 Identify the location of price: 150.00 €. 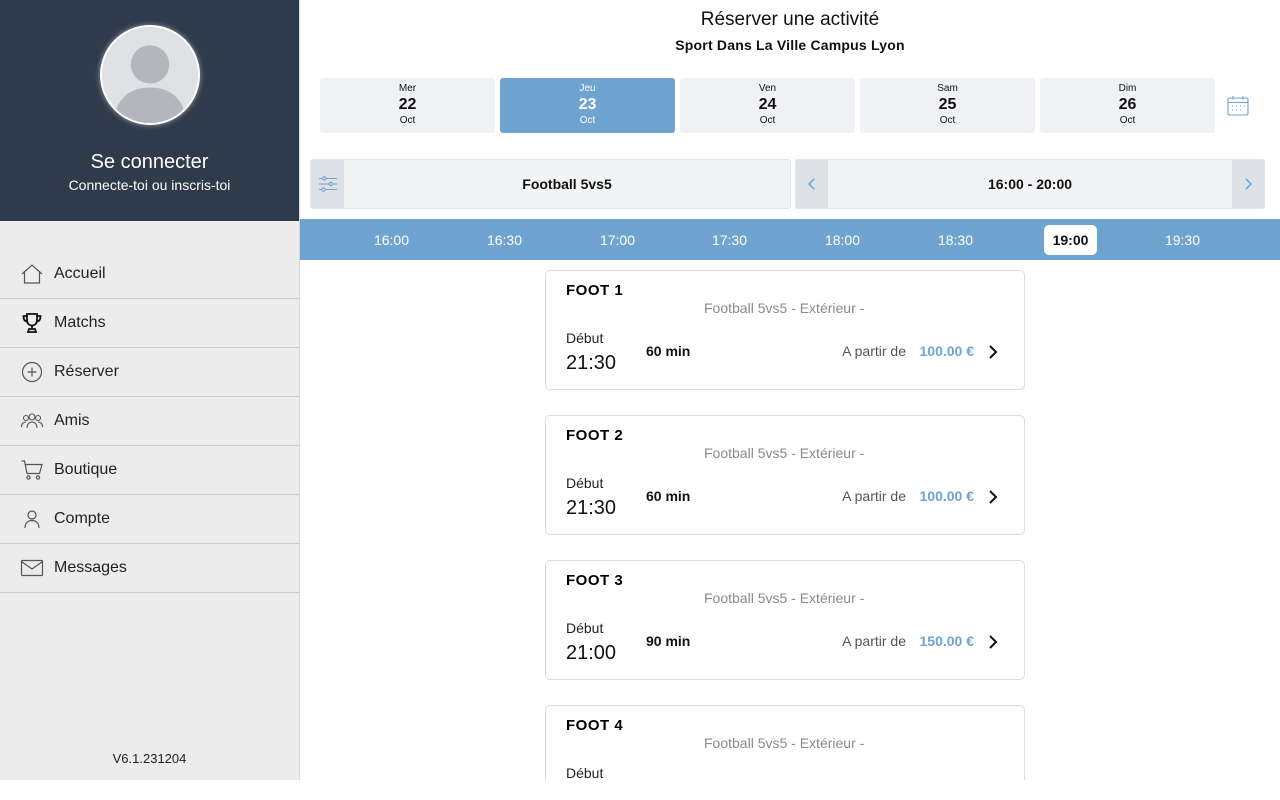
(947, 641).